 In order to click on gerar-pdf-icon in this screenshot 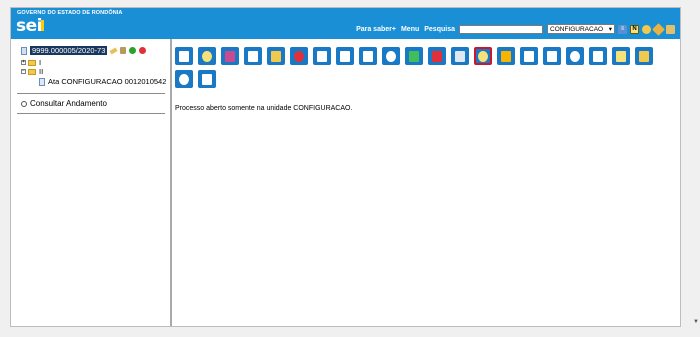, I will do `click(575, 56)`.